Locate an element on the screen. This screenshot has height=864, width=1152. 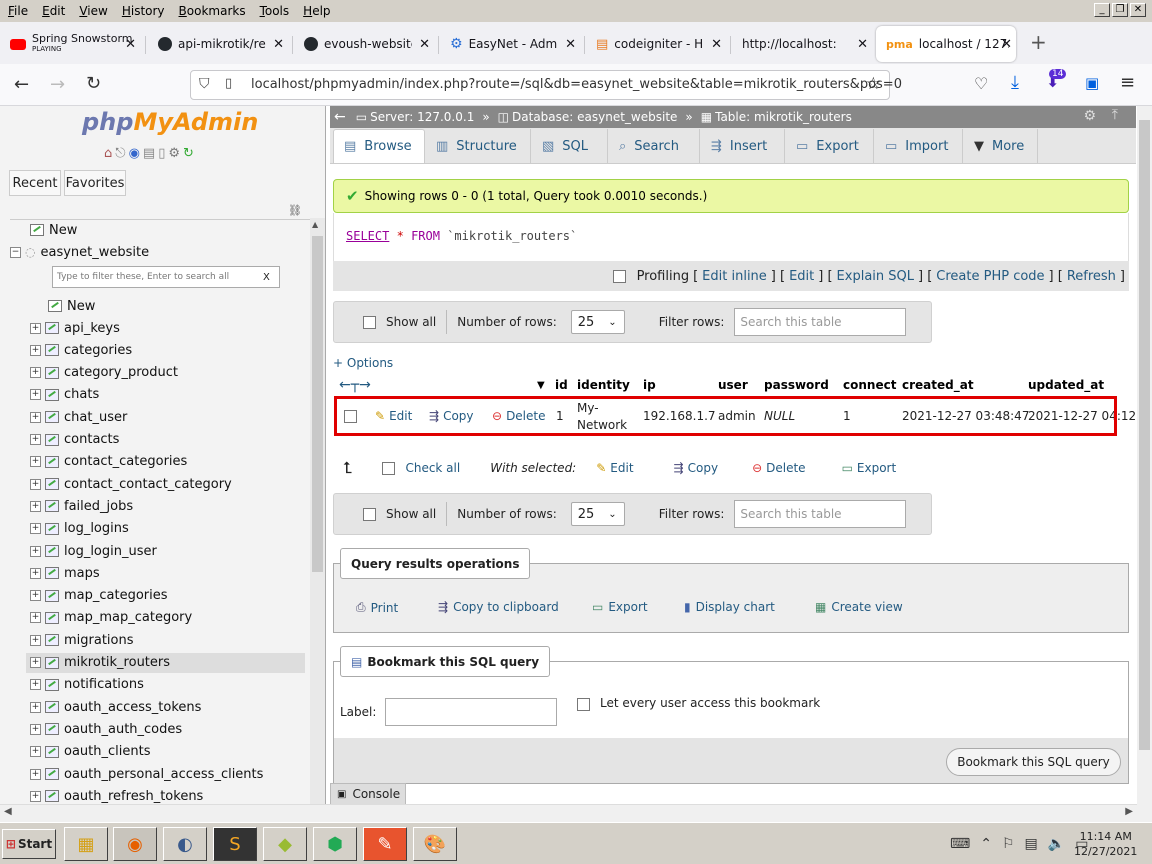
tree-table-notifications: + notifications is located at coordinates (169, 685).